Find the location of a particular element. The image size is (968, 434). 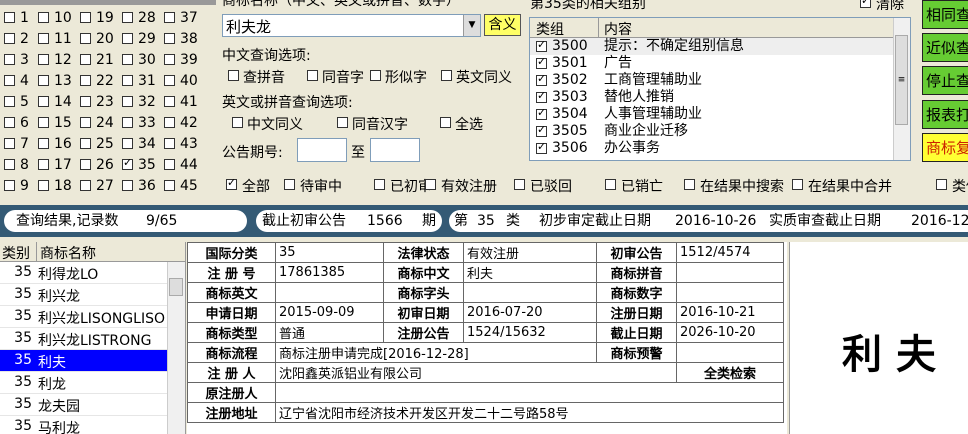

all-class-search-button: 全类检索 is located at coordinates (730, 372).